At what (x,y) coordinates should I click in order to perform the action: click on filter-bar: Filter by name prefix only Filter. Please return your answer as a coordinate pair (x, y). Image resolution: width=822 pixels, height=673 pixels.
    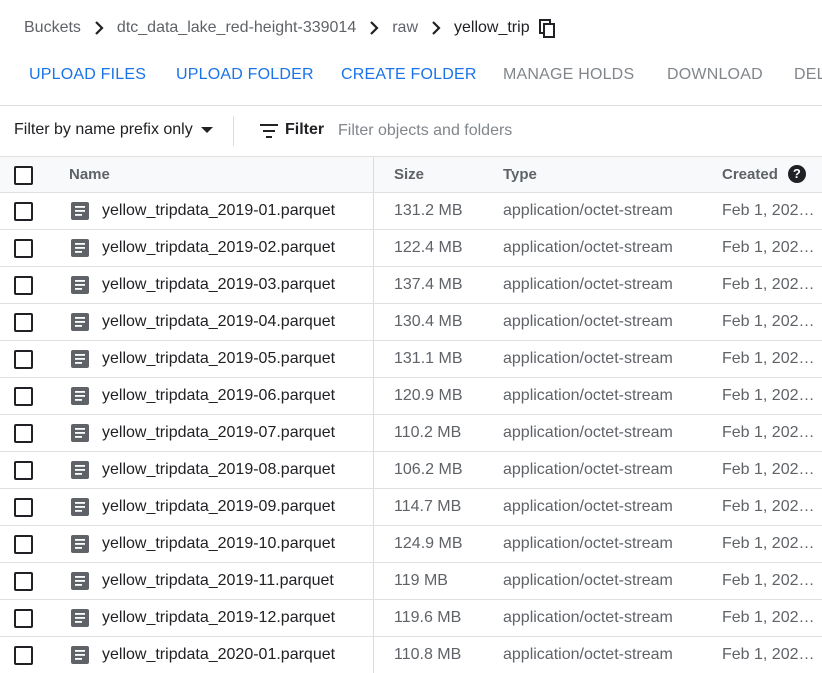
    Looking at the image, I should click on (411, 131).